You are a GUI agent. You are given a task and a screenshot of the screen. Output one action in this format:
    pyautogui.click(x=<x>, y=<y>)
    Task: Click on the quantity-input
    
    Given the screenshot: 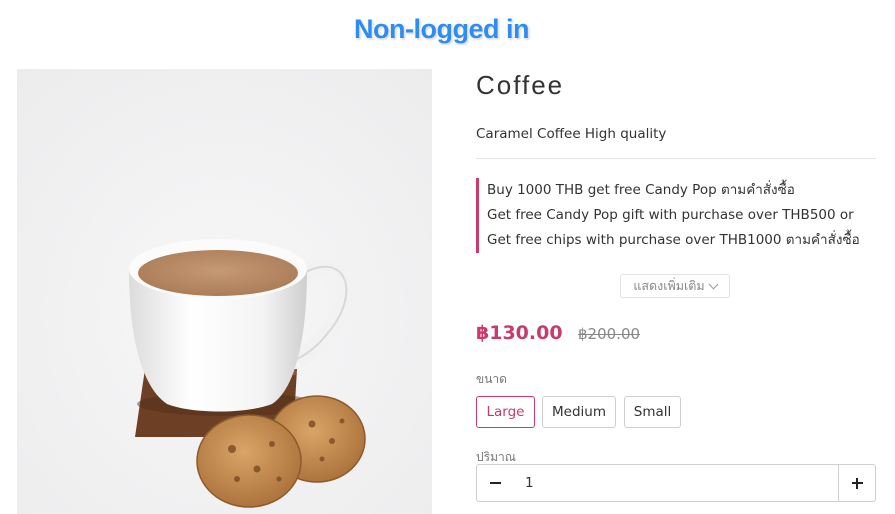 What is the action you would take?
    pyautogui.click(x=676, y=483)
    